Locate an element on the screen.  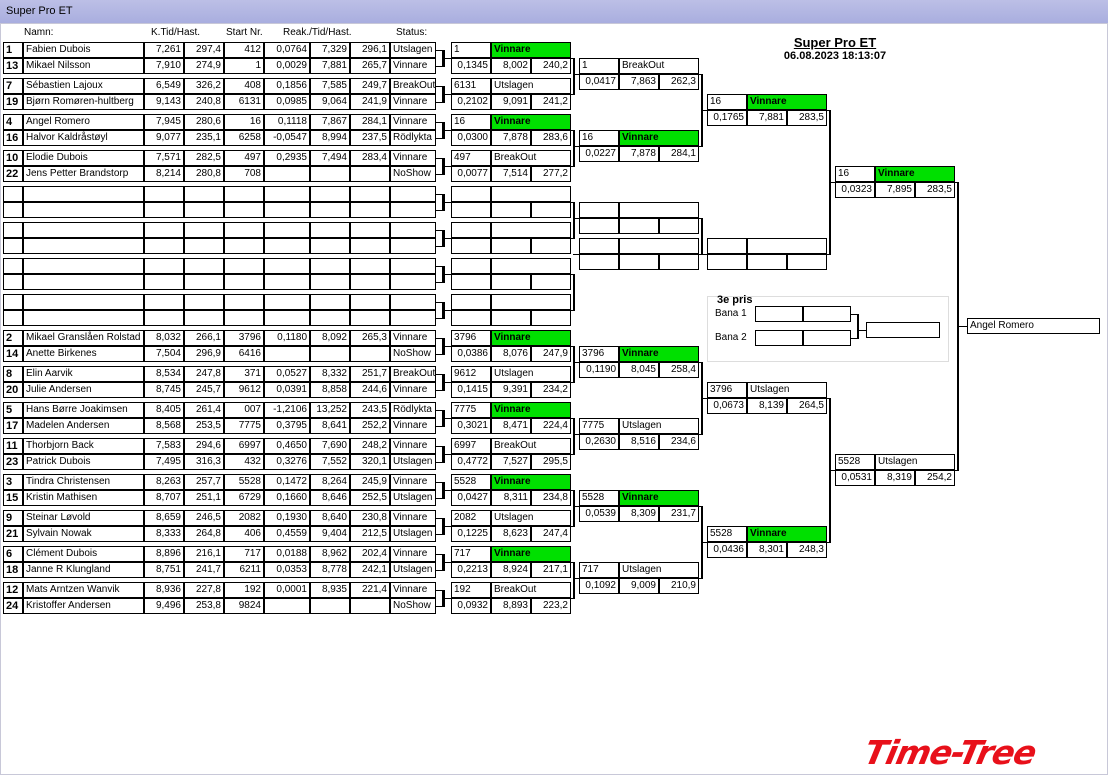
match-status is located at coordinates (531, 302).